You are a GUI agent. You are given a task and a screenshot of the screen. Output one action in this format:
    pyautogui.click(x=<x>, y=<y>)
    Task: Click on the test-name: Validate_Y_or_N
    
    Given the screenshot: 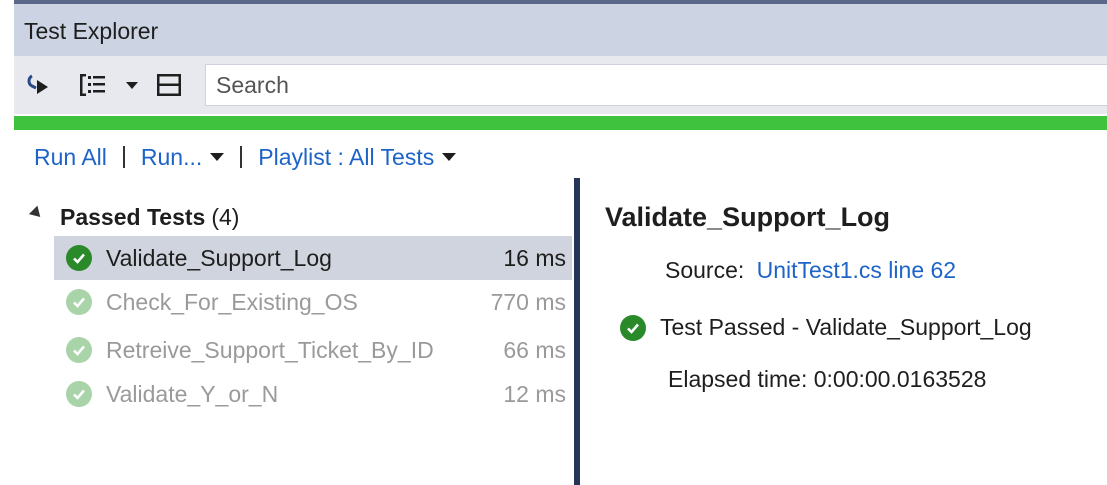 What is the action you would take?
    pyautogui.click(x=192, y=393)
    